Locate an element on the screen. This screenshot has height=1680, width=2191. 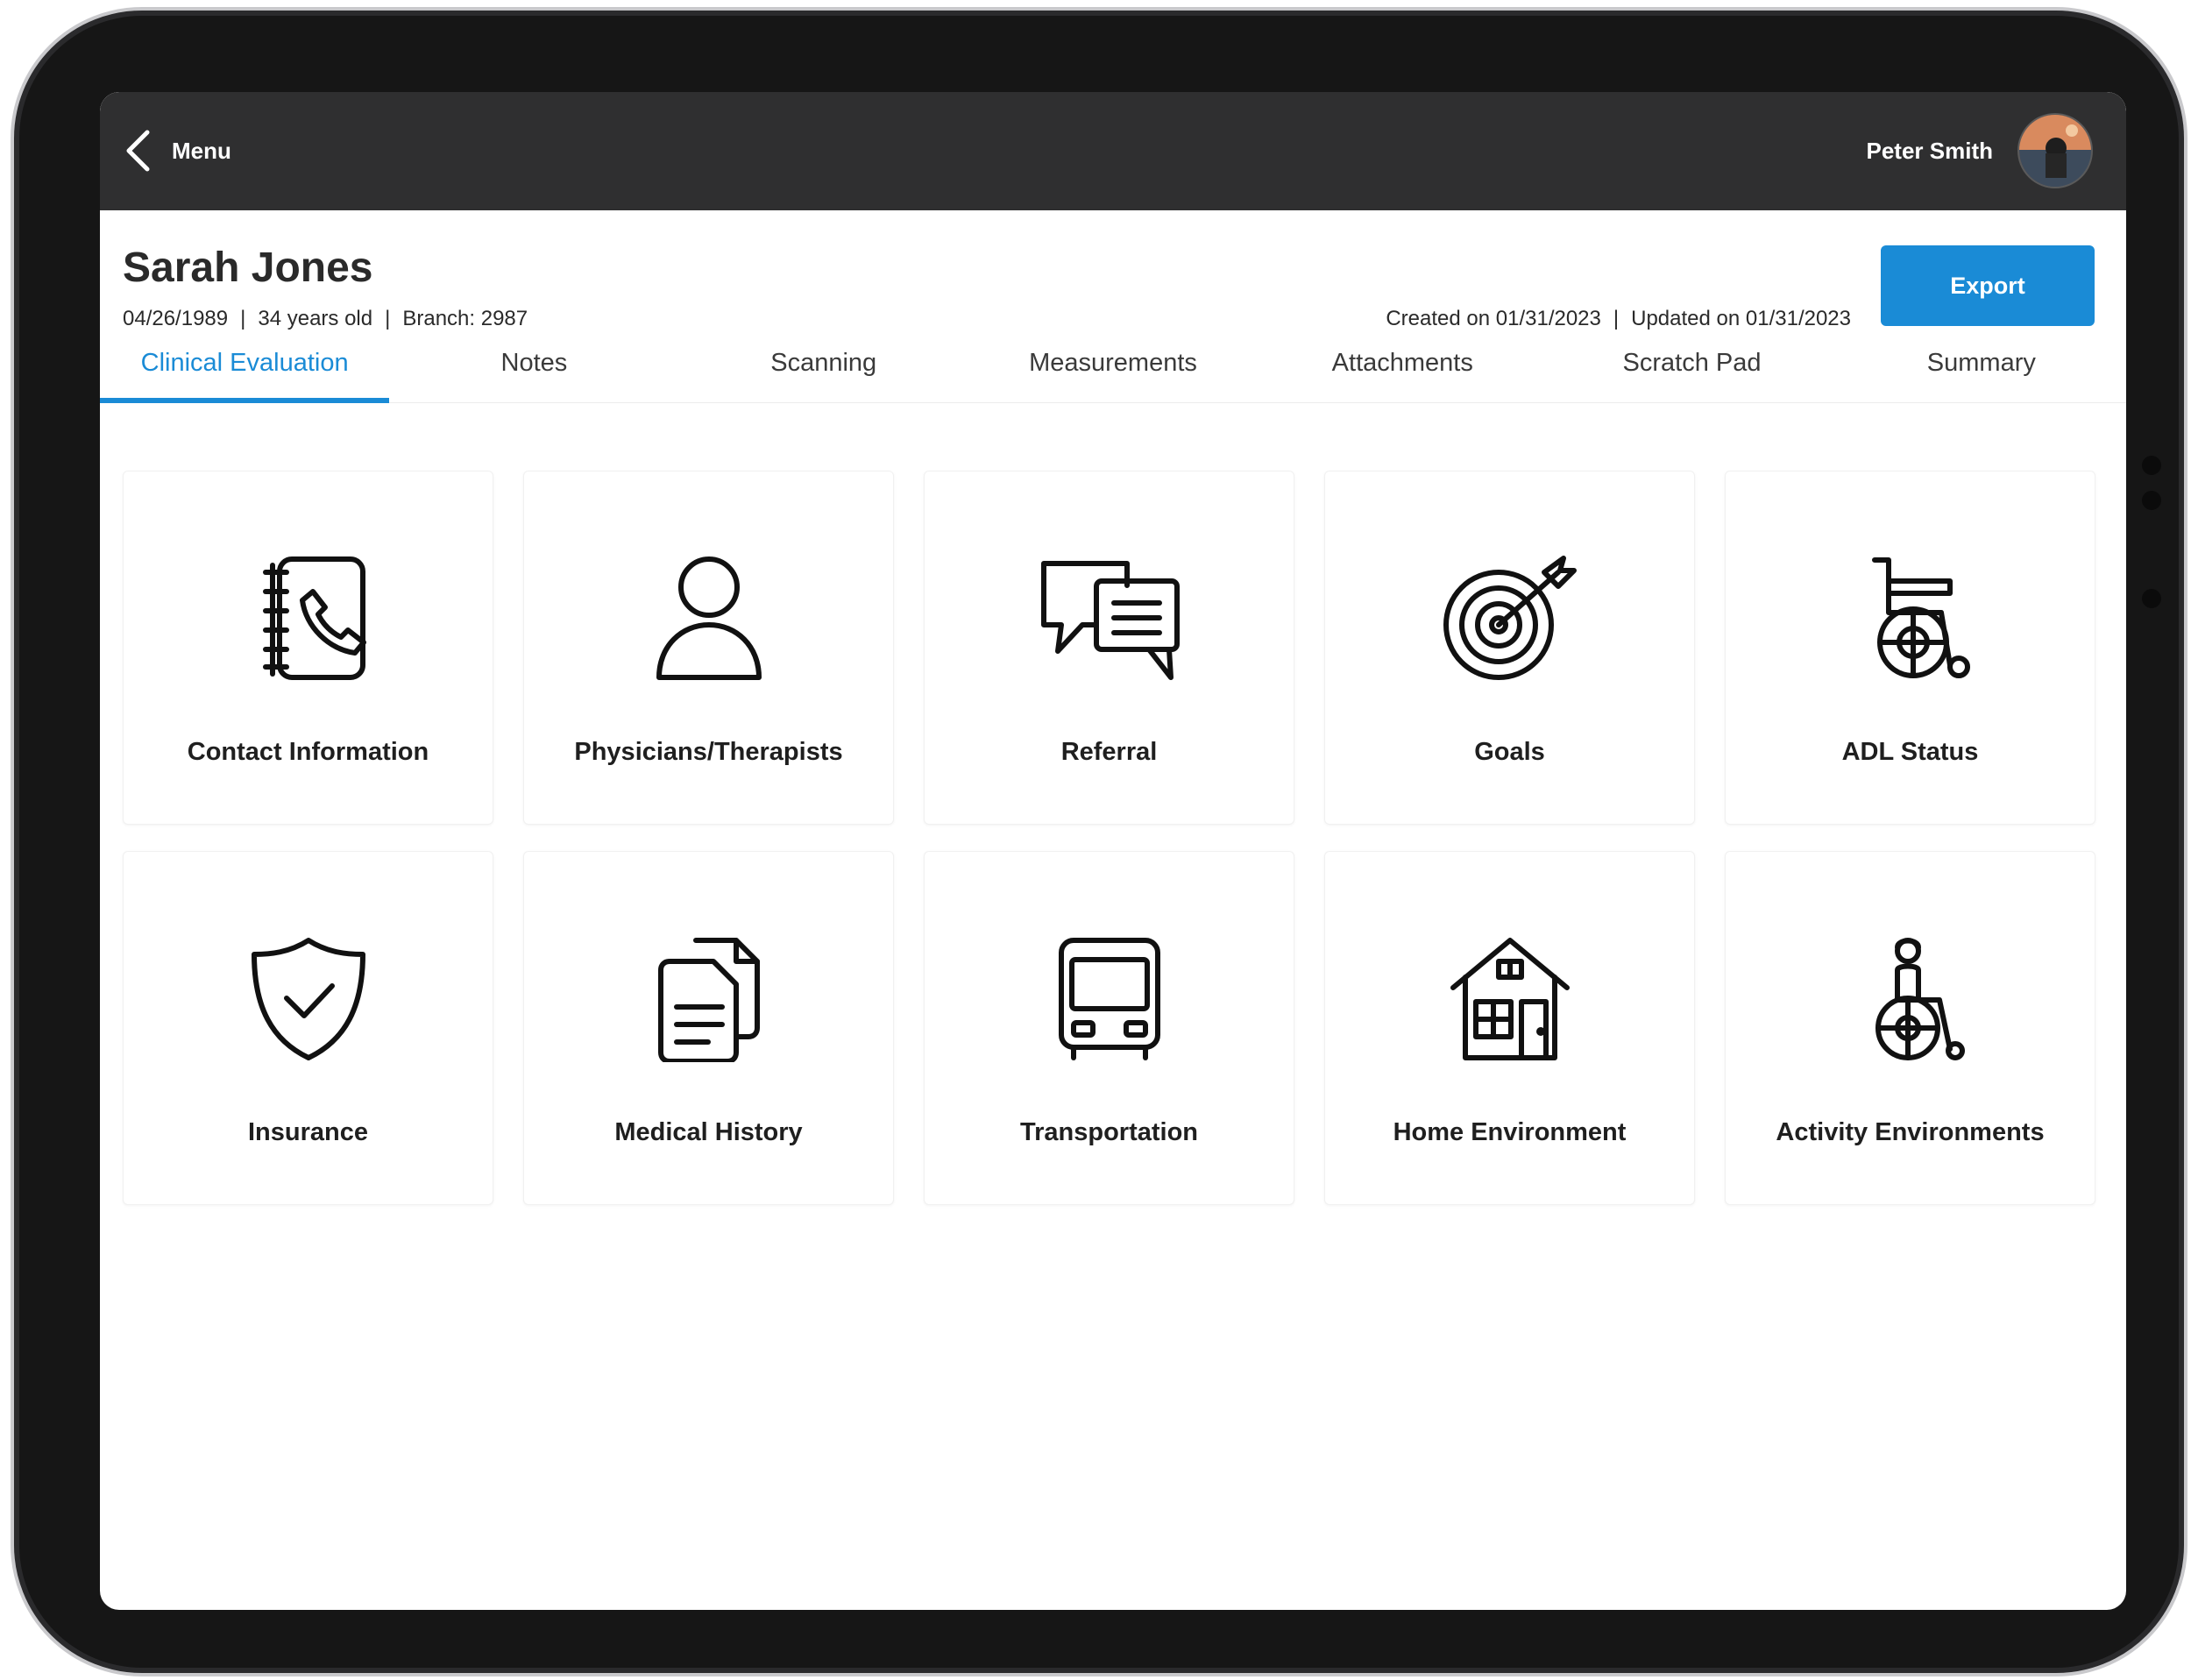
card-label: Contact Information is located at coordinates (308, 752).